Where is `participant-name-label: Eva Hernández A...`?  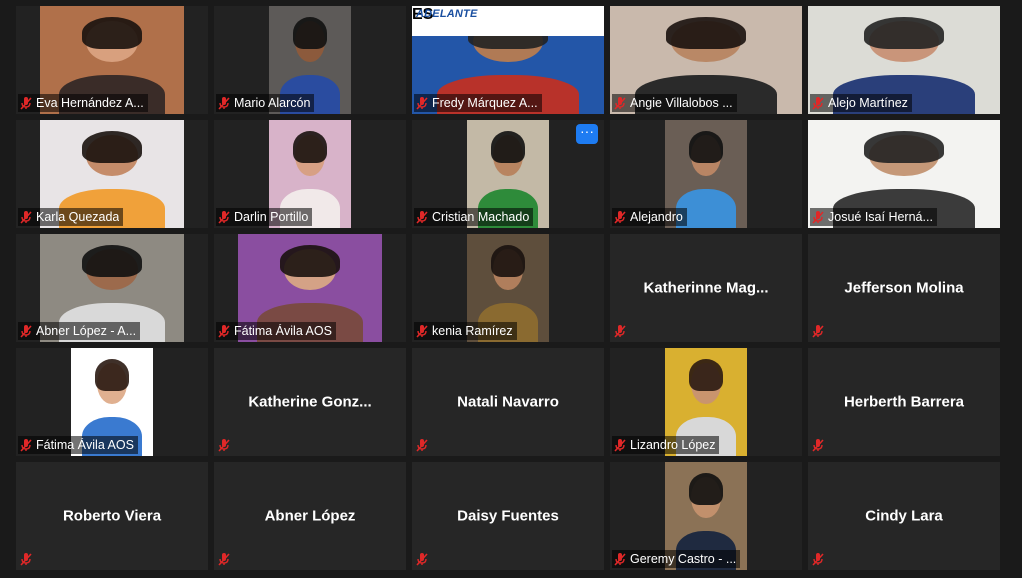 participant-name-label: Eva Hernández A... is located at coordinates (83, 103).